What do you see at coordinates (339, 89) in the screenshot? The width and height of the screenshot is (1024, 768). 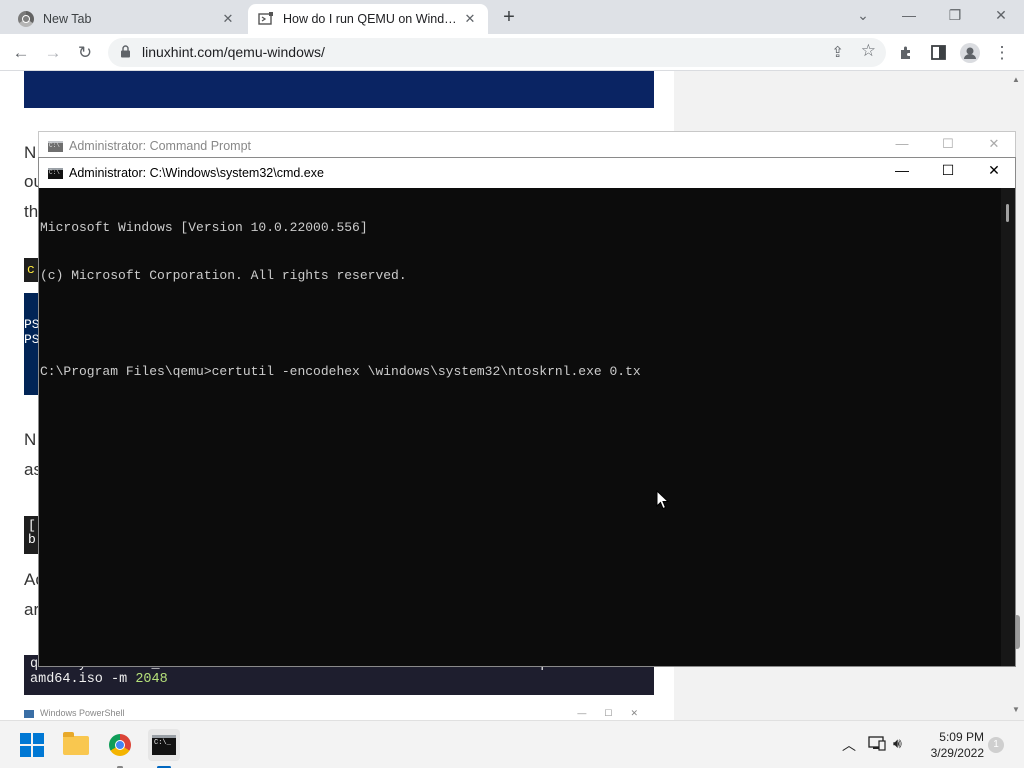 I see `article-banner` at bounding box center [339, 89].